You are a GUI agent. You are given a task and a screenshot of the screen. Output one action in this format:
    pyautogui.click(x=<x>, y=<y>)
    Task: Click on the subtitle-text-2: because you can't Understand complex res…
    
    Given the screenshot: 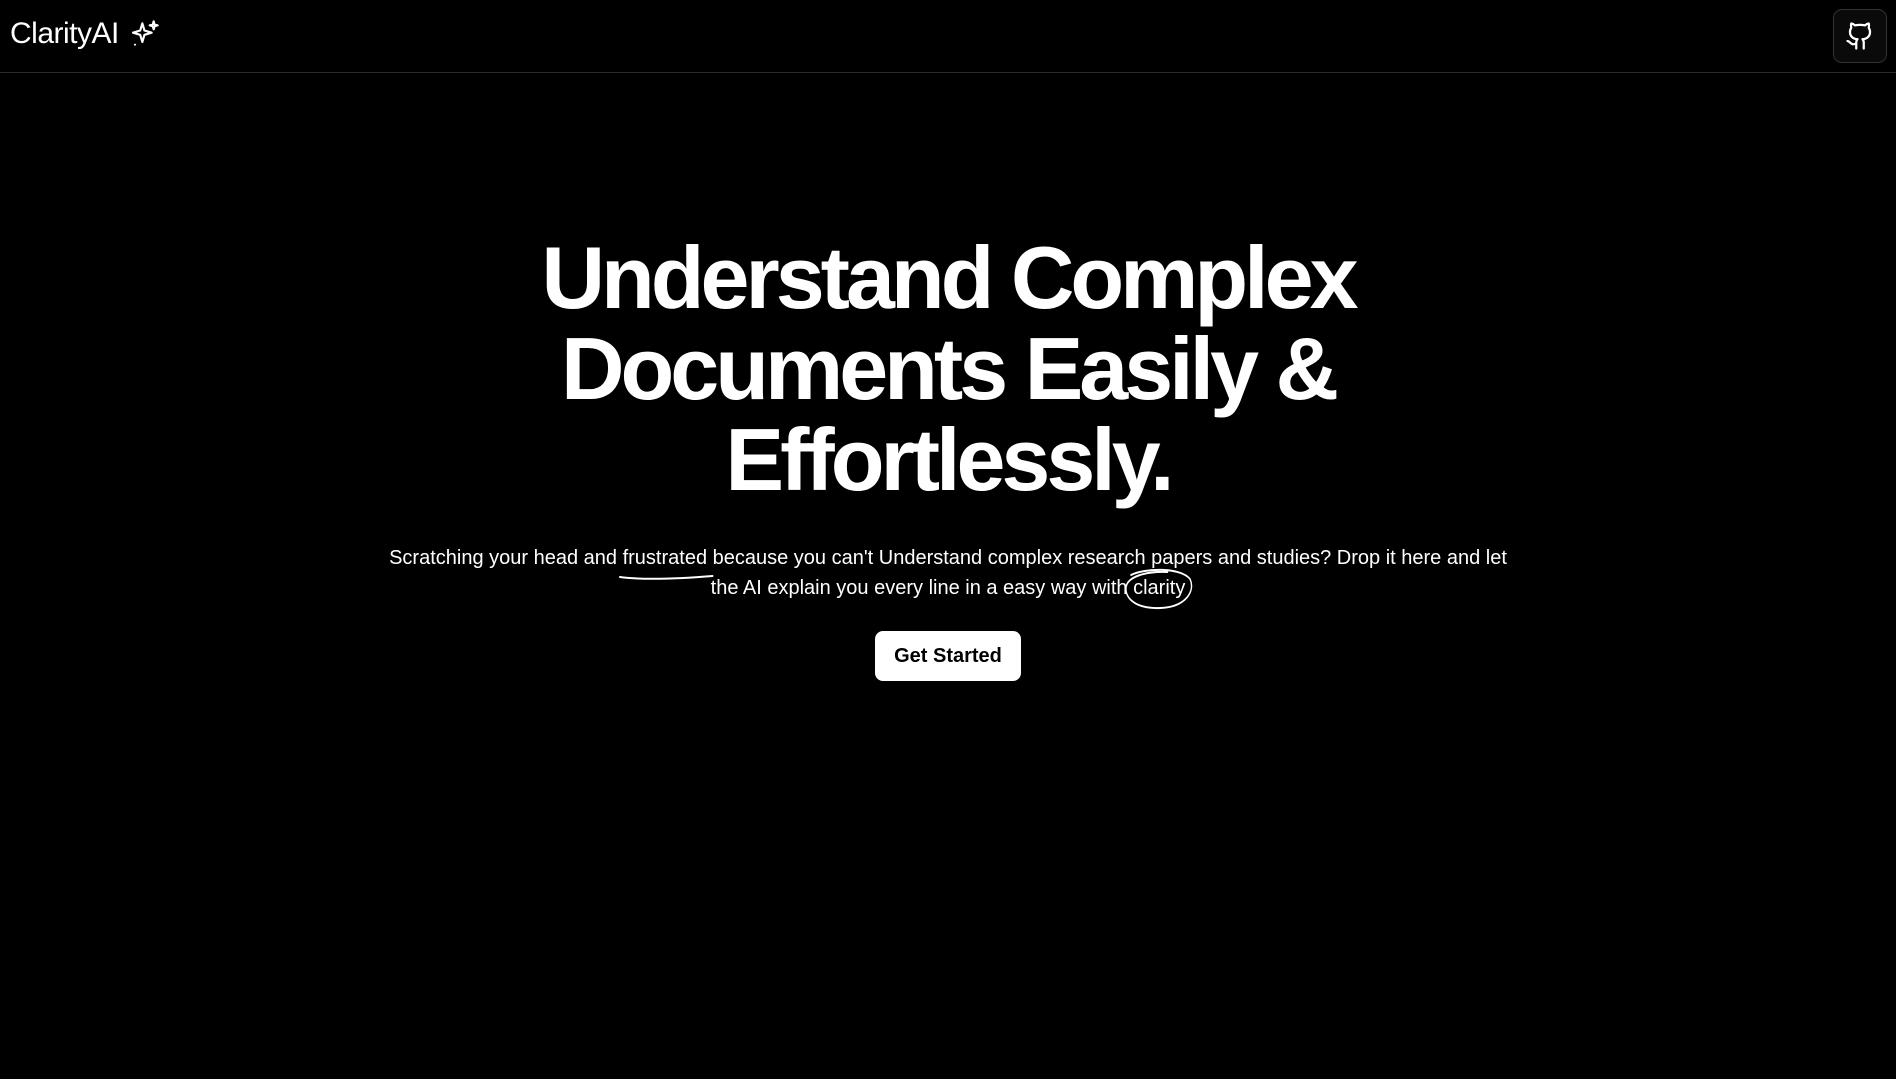 What is the action you would take?
    pyautogui.click(x=1107, y=573)
    